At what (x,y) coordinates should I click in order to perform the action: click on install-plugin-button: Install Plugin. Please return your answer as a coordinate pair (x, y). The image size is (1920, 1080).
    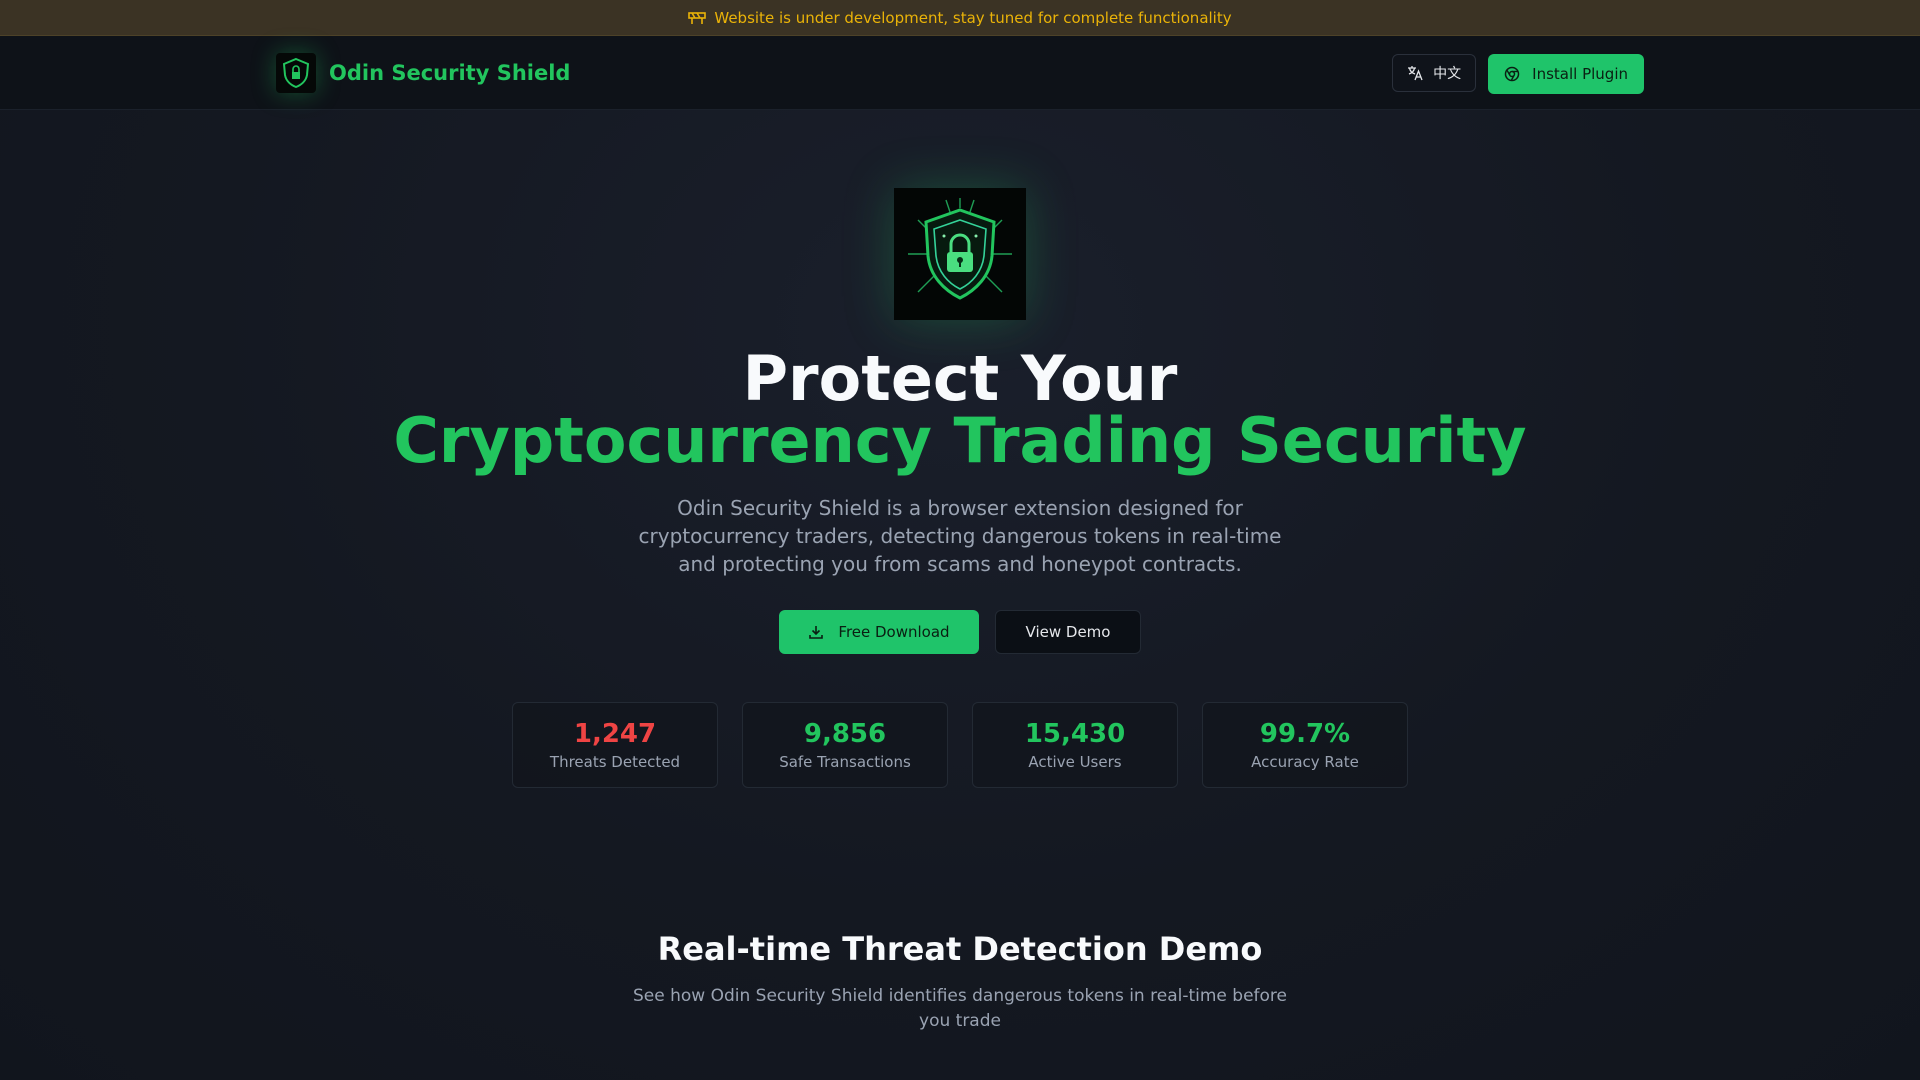
    Looking at the image, I should click on (1566, 74).